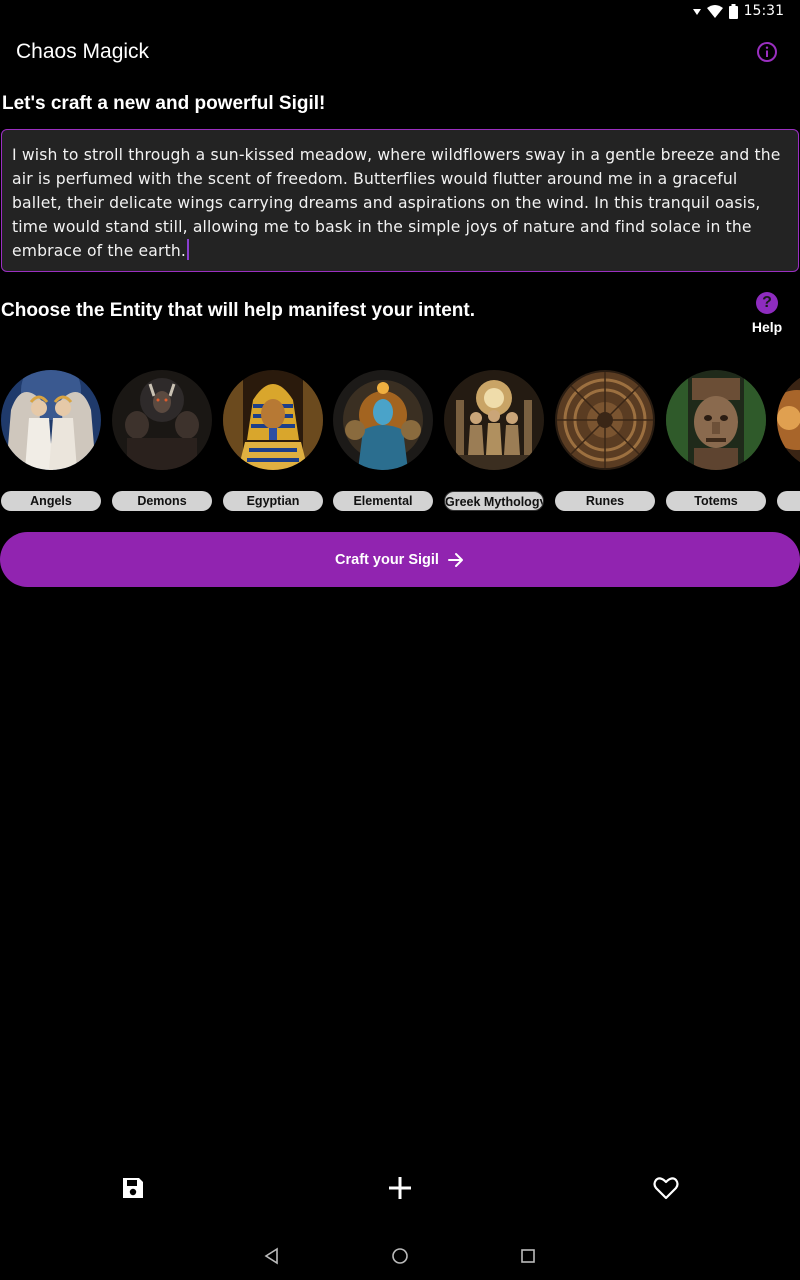  Describe the element at coordinates (494, 420) in the screenshot. I see `greek-mythology-image` at that location.